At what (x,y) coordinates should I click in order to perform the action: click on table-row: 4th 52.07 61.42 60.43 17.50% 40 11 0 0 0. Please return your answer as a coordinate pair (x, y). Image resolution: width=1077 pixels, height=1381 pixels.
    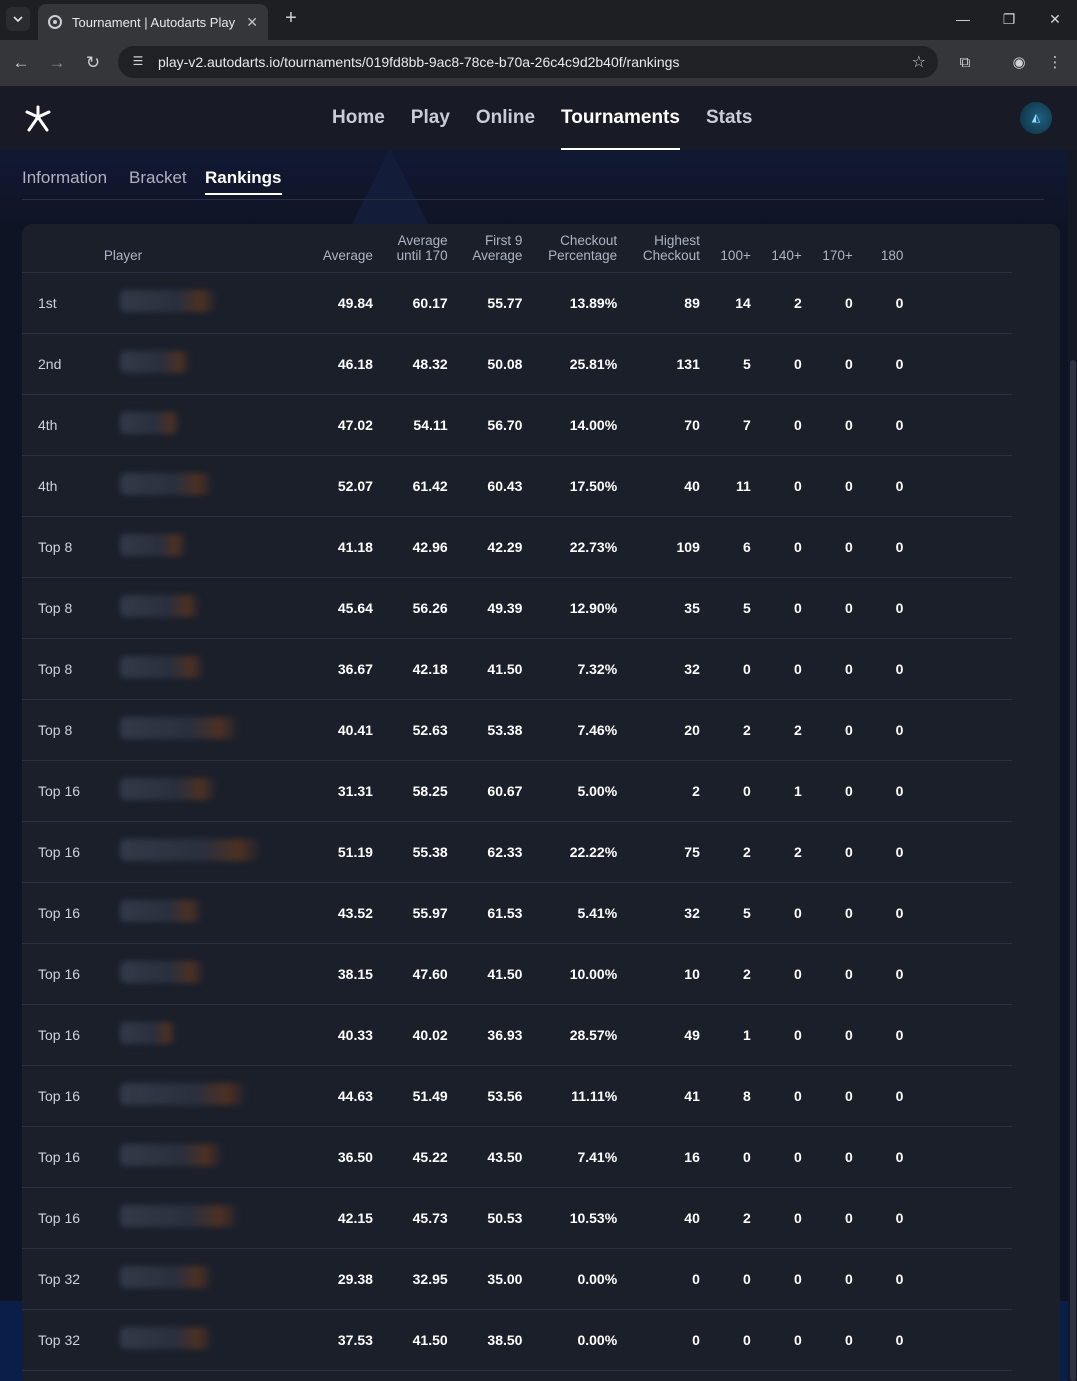
    Looking at the image, I should click on (517, 486).